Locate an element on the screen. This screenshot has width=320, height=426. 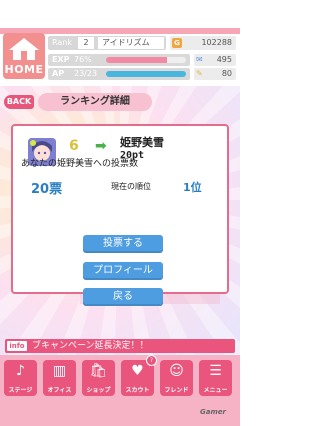
stage-icon: ♪ is located at coordinates (20, 371).